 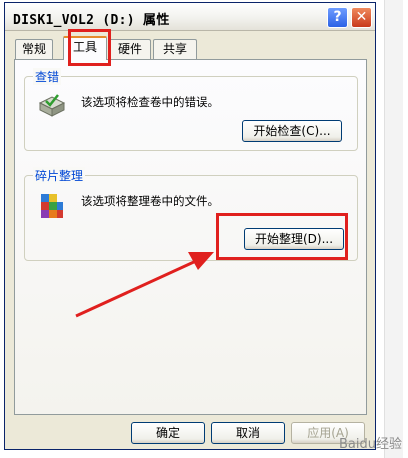 I want to click on tools-tab-highlight, so click(x=89, y=47).